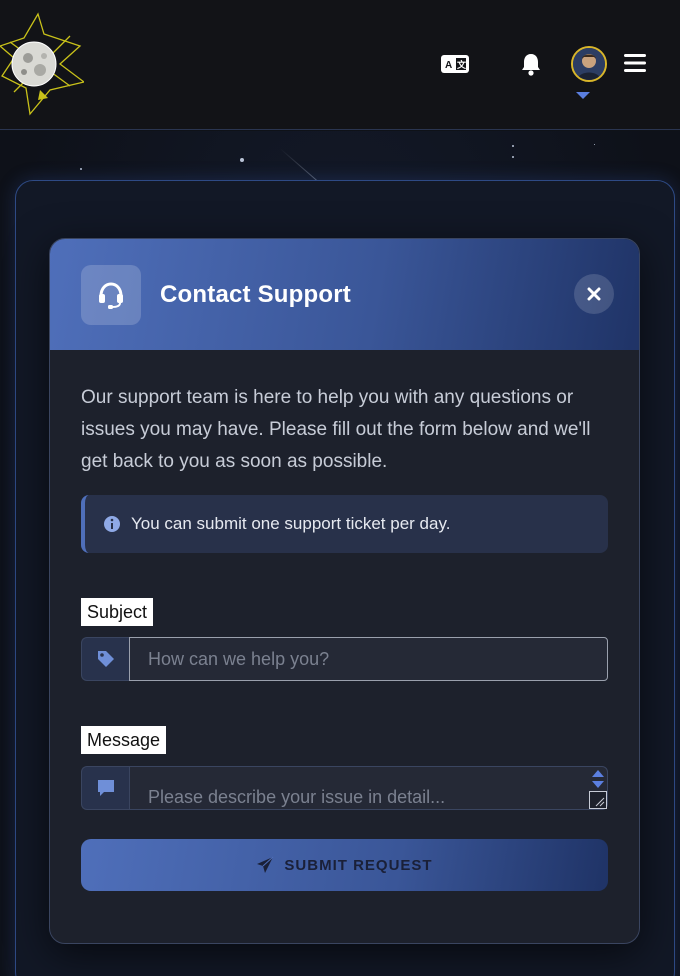  What do you see at coordinates (340, 65) in the screenshot?
I see `top-navigation-bar: A 文` at bounding box center [340, 65].